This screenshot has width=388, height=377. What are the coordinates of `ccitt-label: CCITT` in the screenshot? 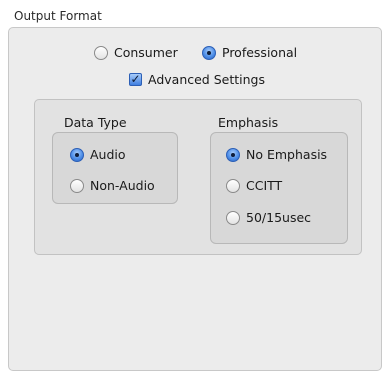 It's located at (264, 185).